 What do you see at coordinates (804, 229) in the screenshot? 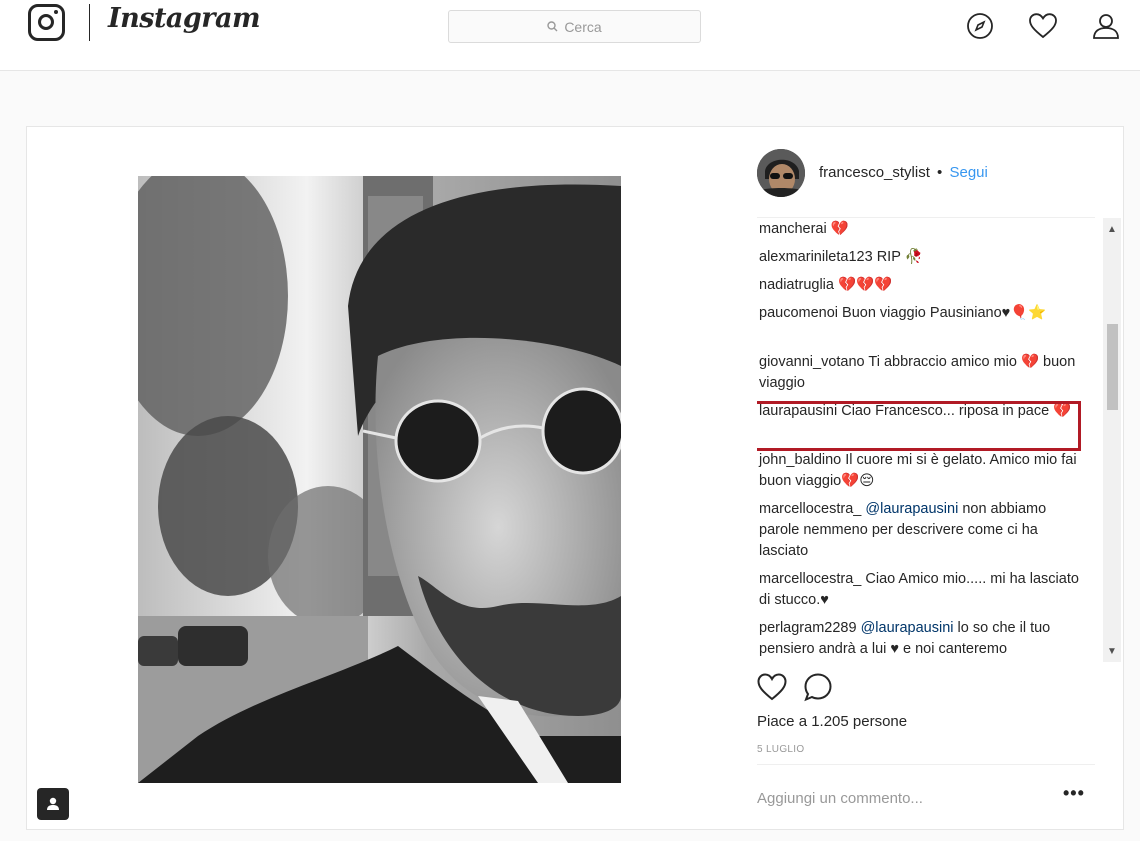
I see `comment-text: mancherai 💔` at bounding box center [804, 229].